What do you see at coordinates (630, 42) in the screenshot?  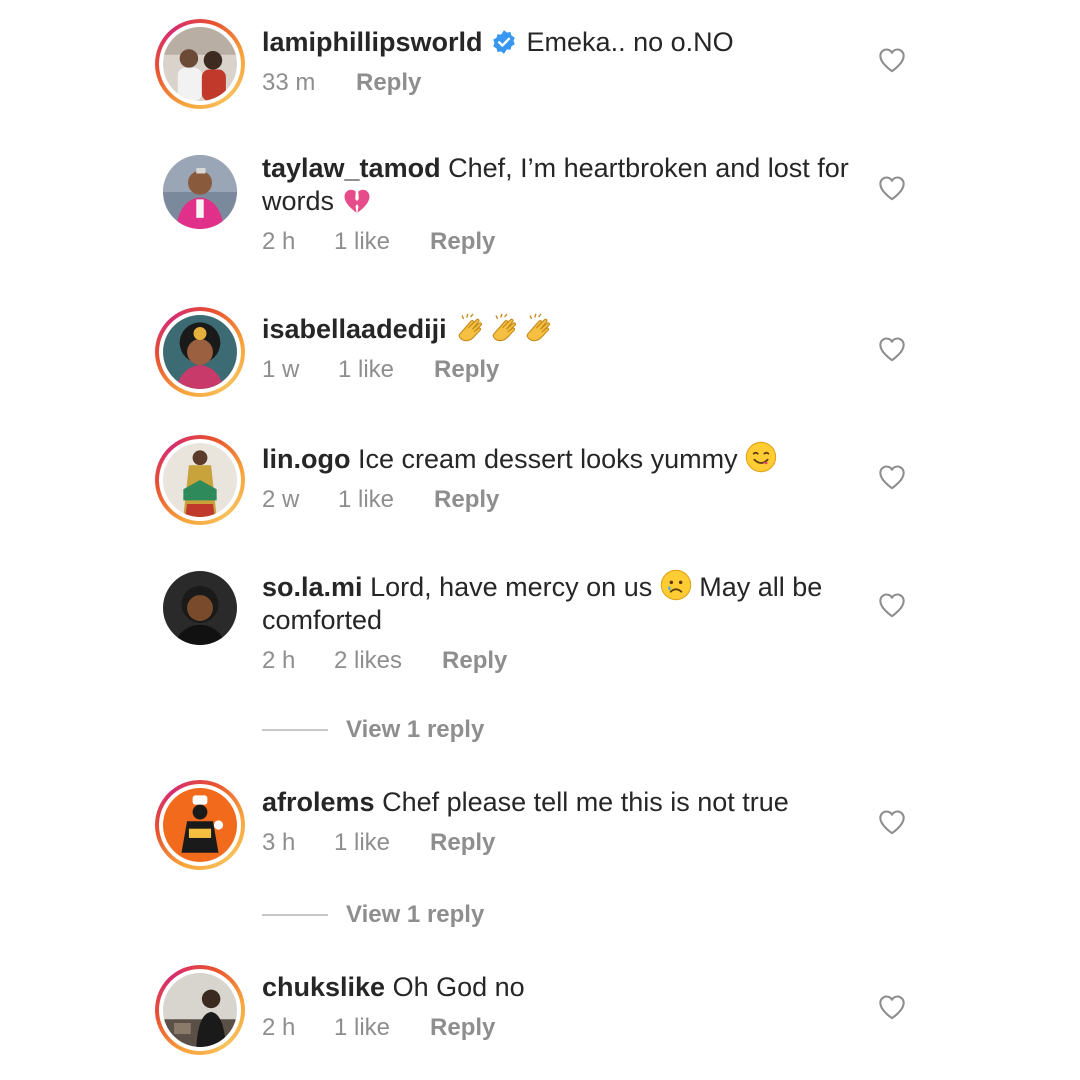 I see `comment-text: Emeka.. no o.NO` at bounding box center [630, 42].